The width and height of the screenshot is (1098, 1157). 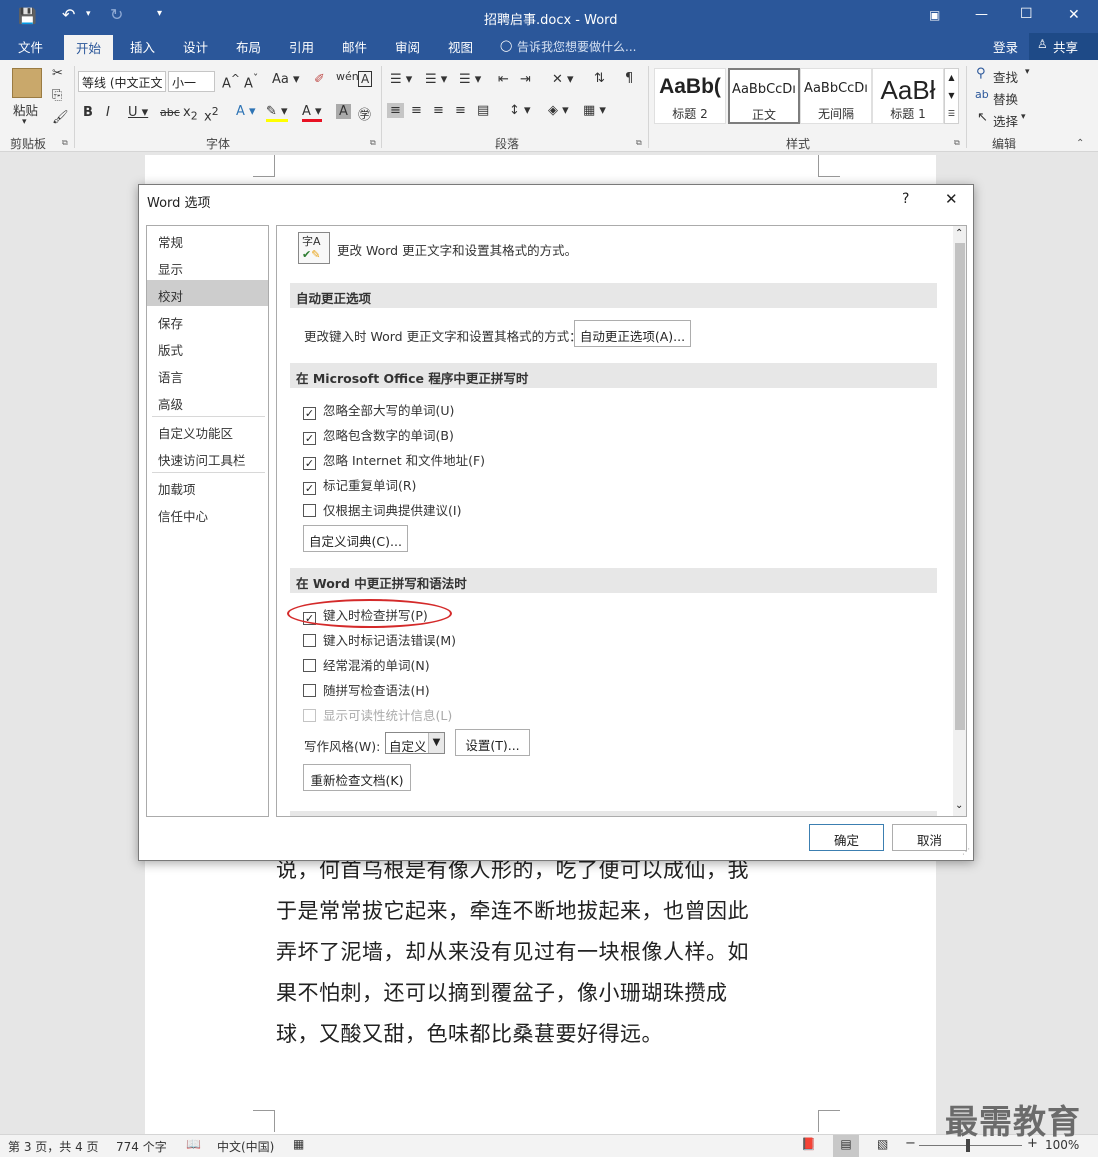 What do you see at coordinates (846, 837) in the screenshot?
I see `ok-button: 确定` at bounding box center [846, 837].